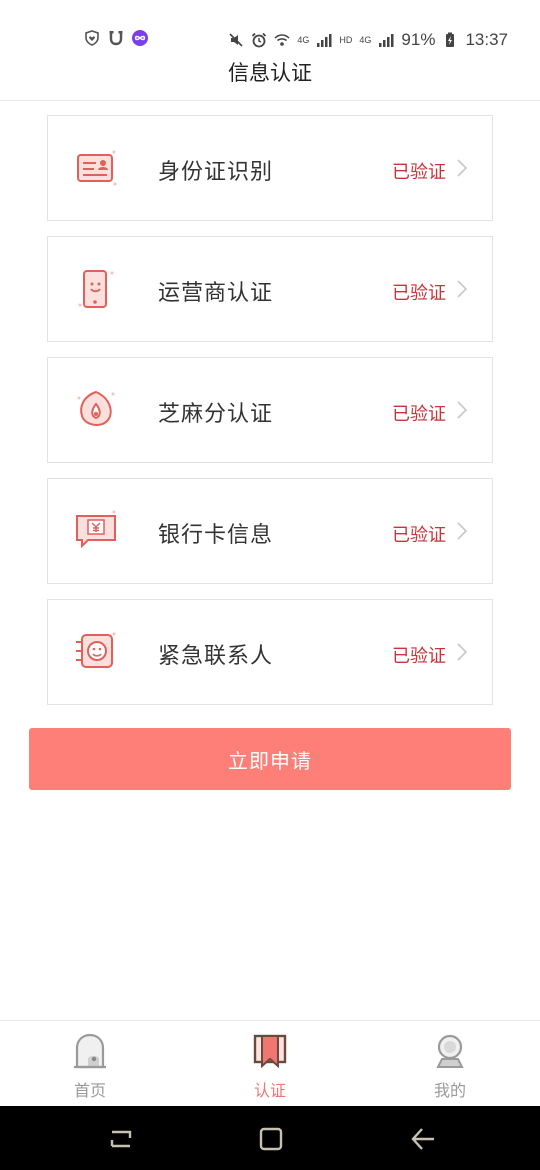  I want to click on card-id-recognition: 身份证识别 已验证, so click(270, 168).